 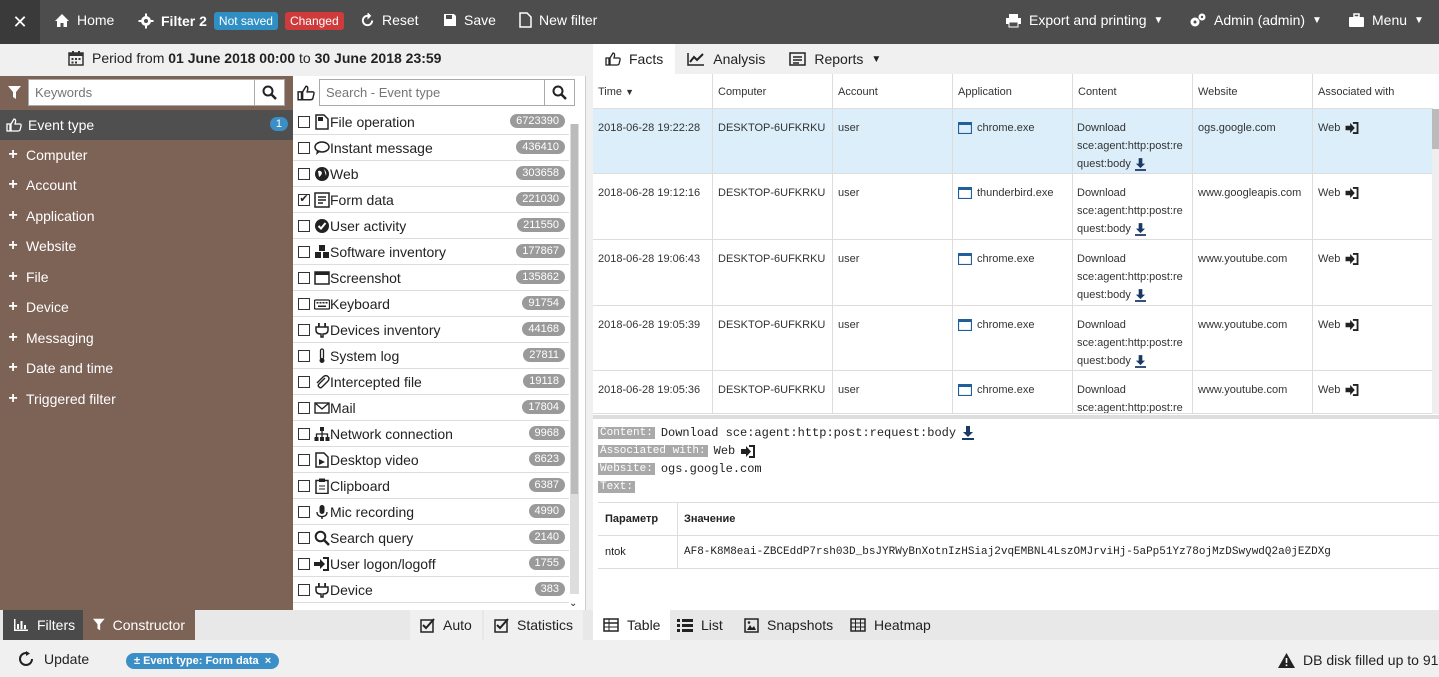 I want to click on column-header-computer: Computer, so click(x=773, y=91).